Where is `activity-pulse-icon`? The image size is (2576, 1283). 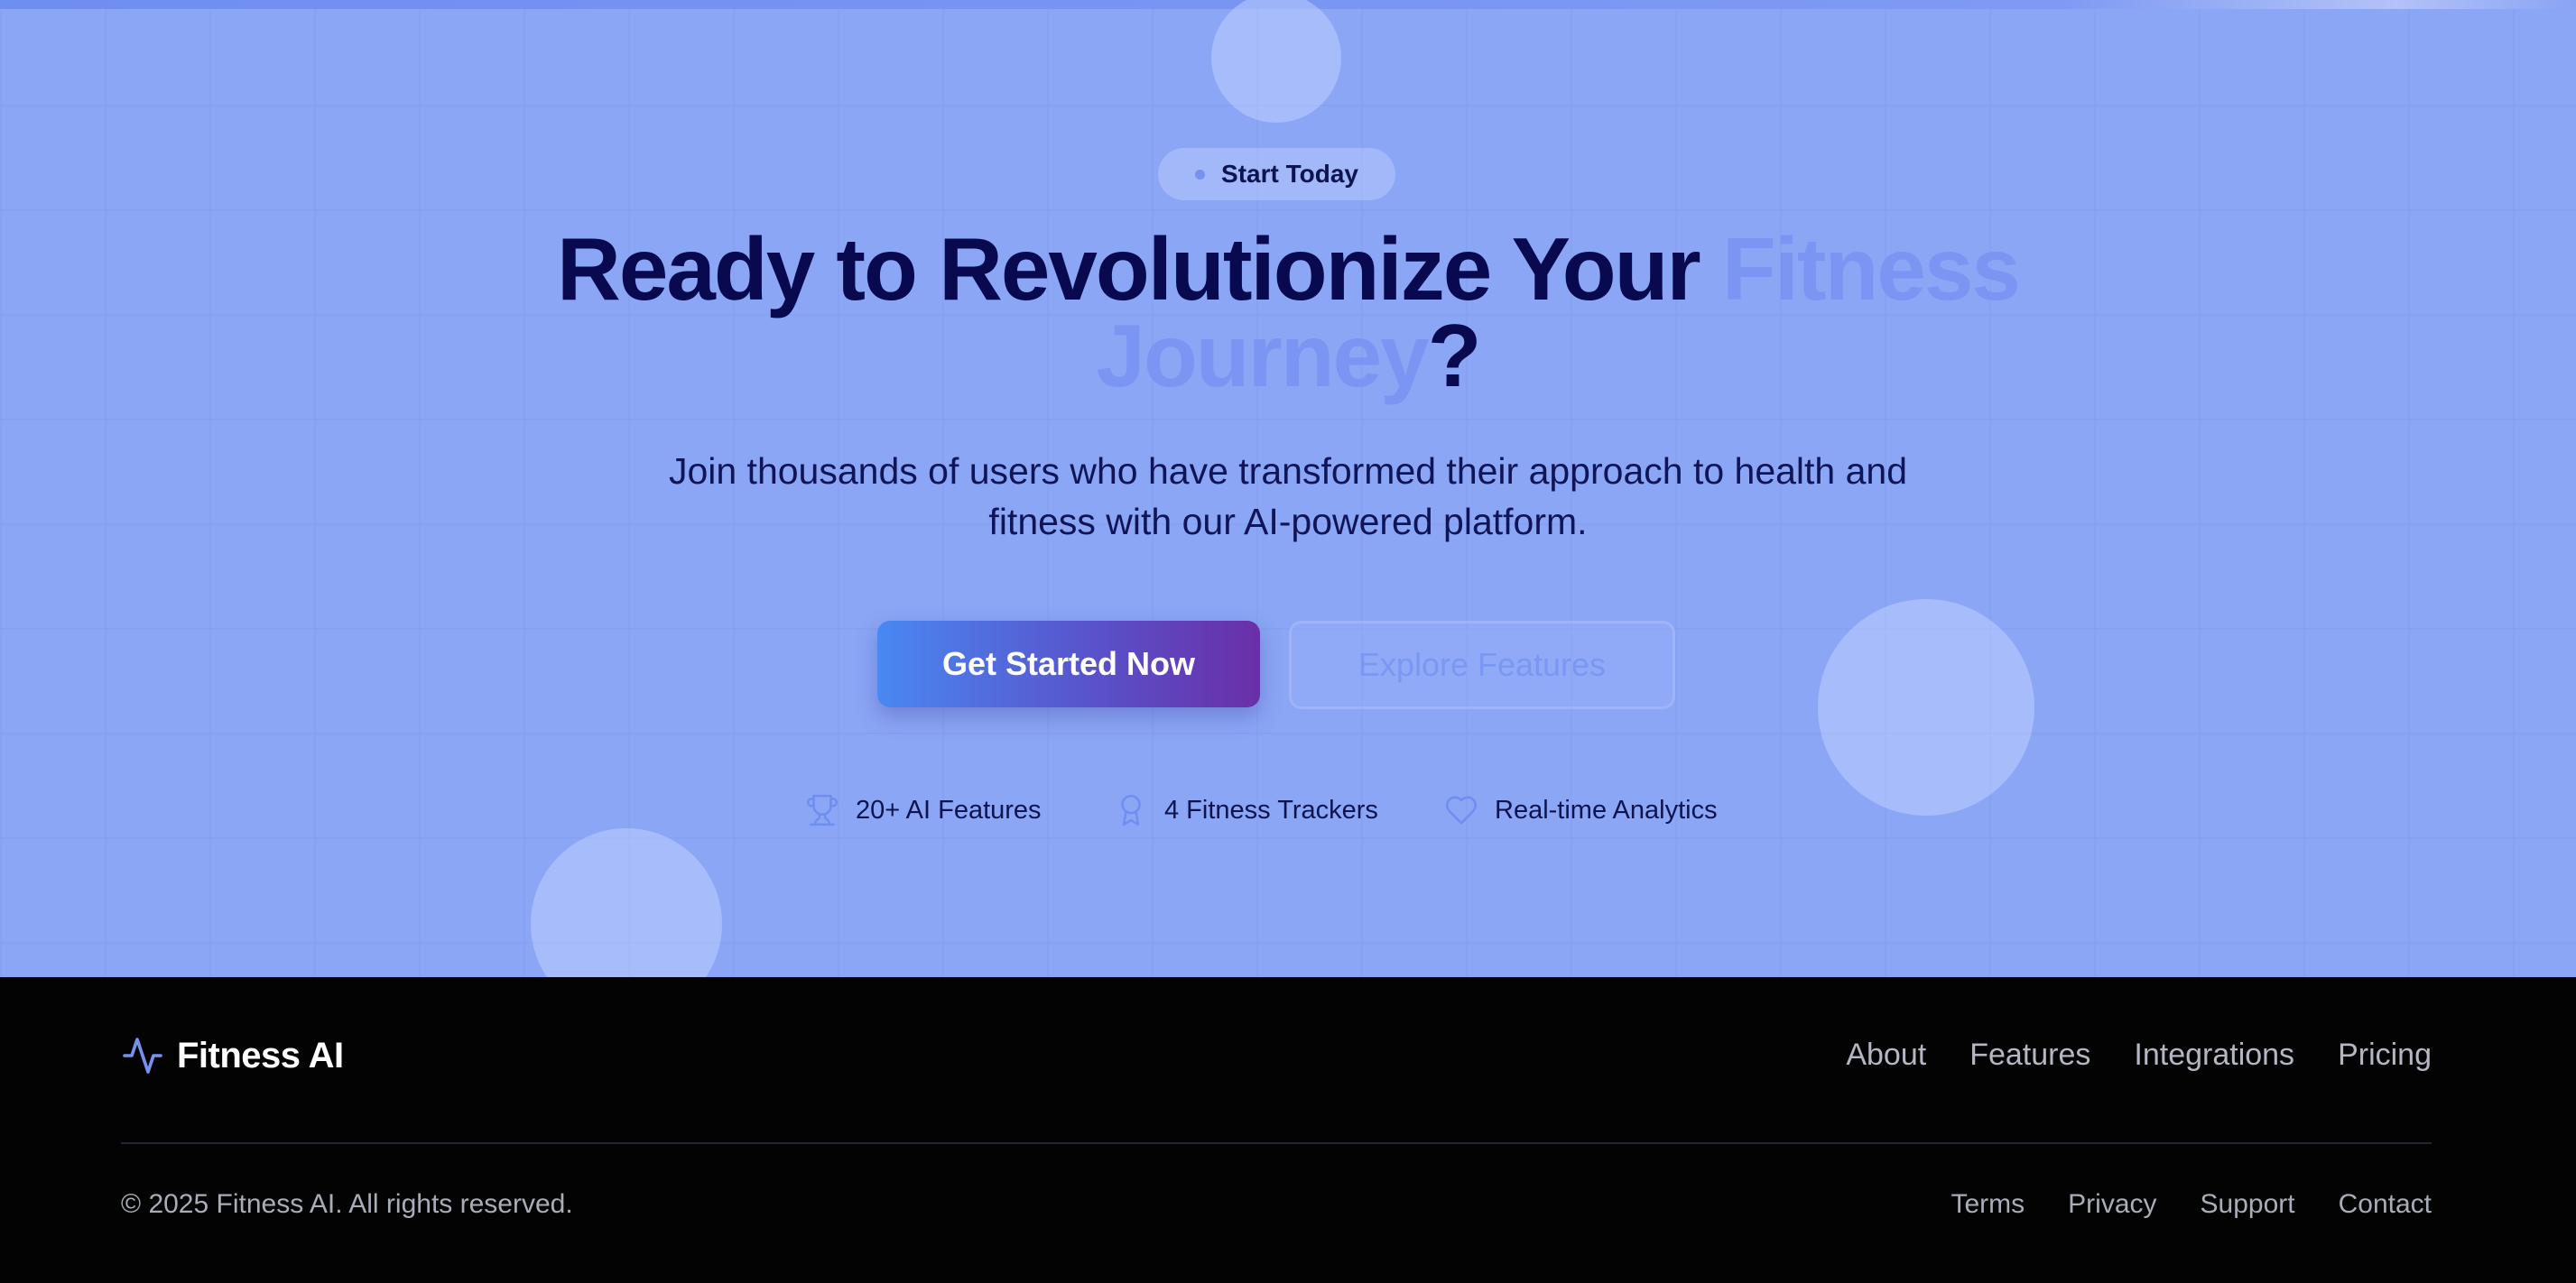 activity-pulse-icon is located at coordinates (143, 1056).